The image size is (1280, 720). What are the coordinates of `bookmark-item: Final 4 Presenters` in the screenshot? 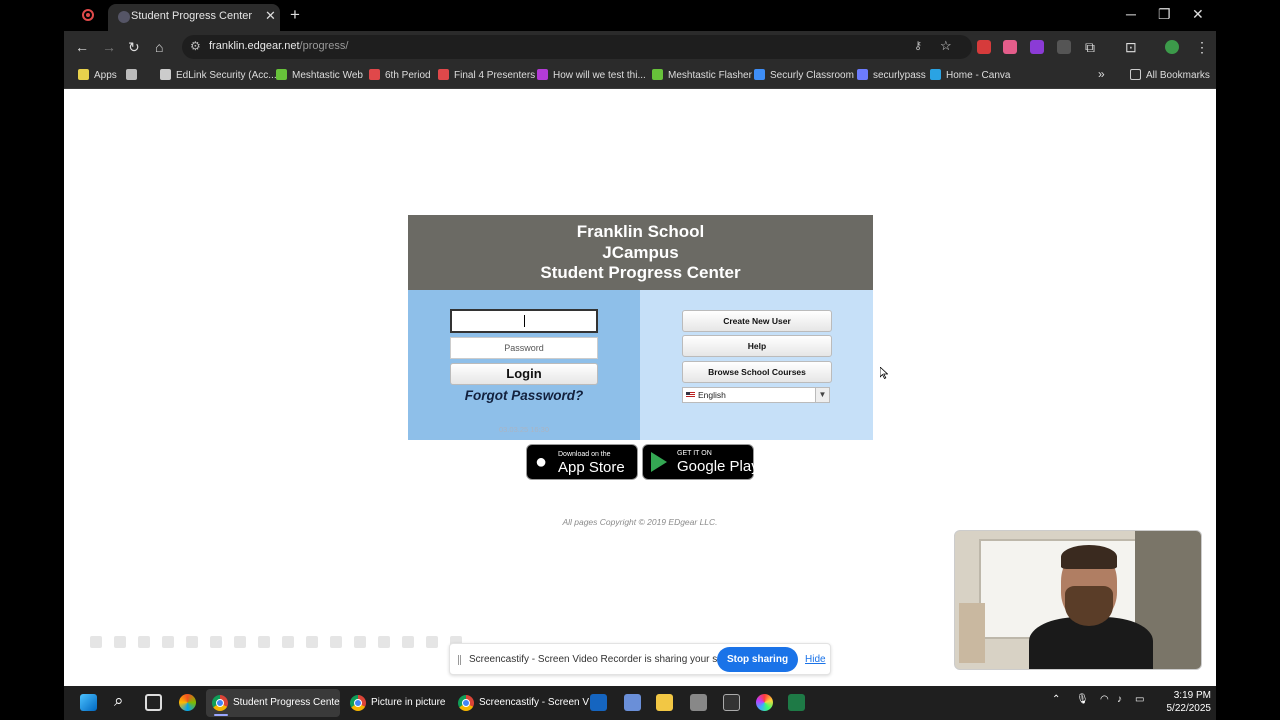 It's located at (486, 75).